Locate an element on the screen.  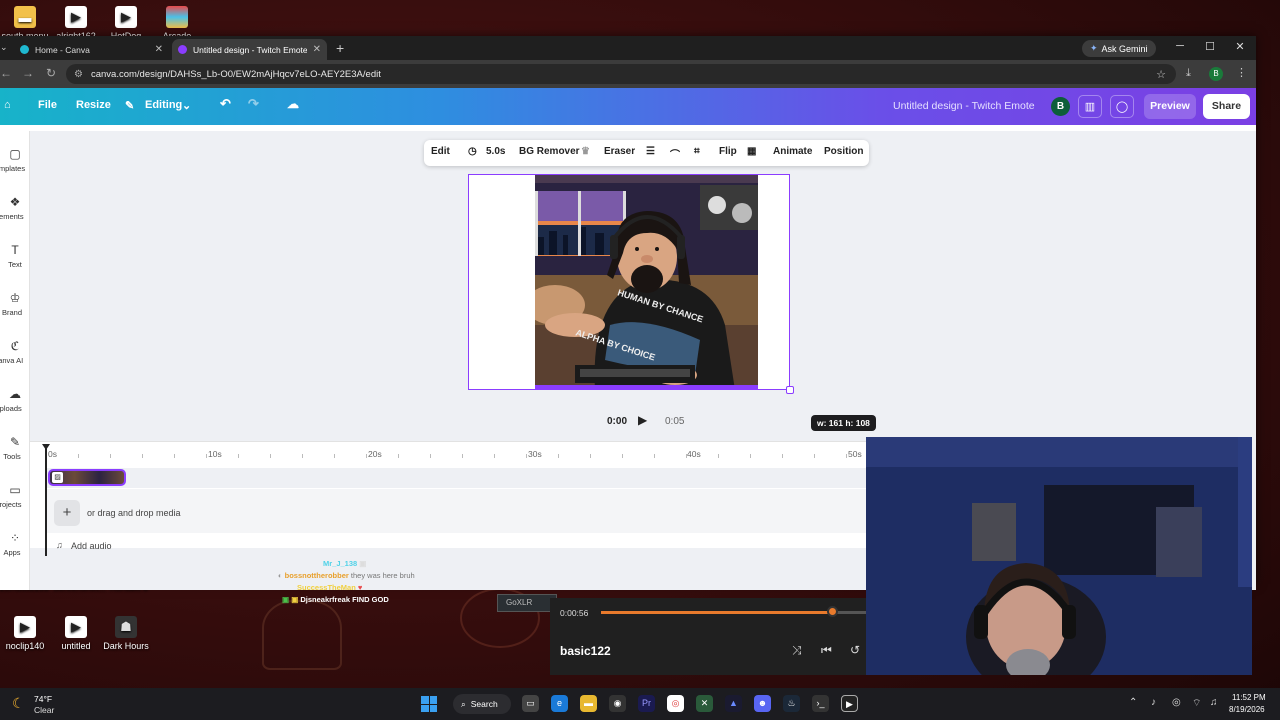
terminal-icon: ›_ is located at coordinates (820, 703).